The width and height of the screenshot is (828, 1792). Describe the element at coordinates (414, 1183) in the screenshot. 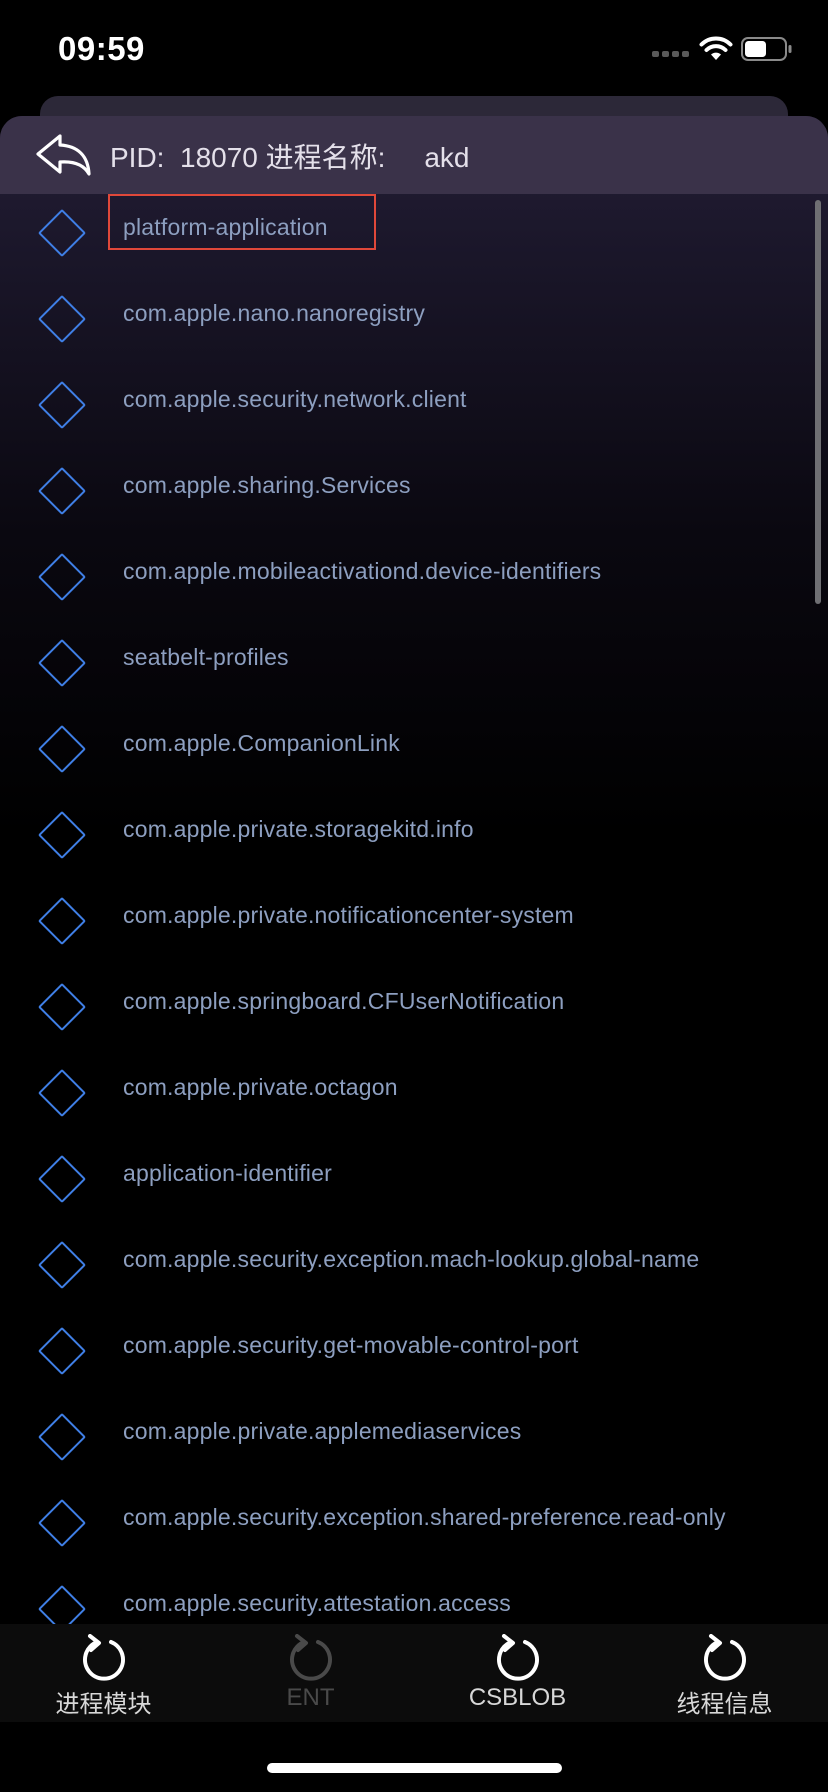

I see `list-item: application-identifier` at that location.